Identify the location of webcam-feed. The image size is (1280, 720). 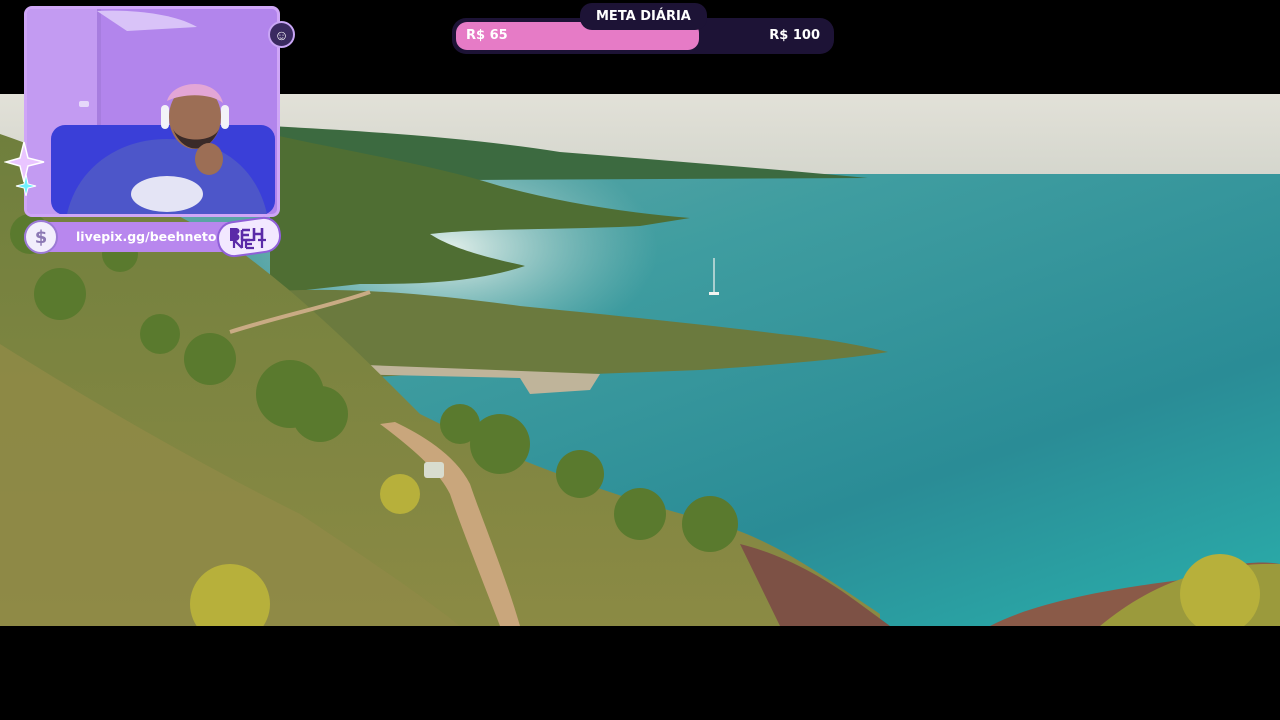
(152, 111).